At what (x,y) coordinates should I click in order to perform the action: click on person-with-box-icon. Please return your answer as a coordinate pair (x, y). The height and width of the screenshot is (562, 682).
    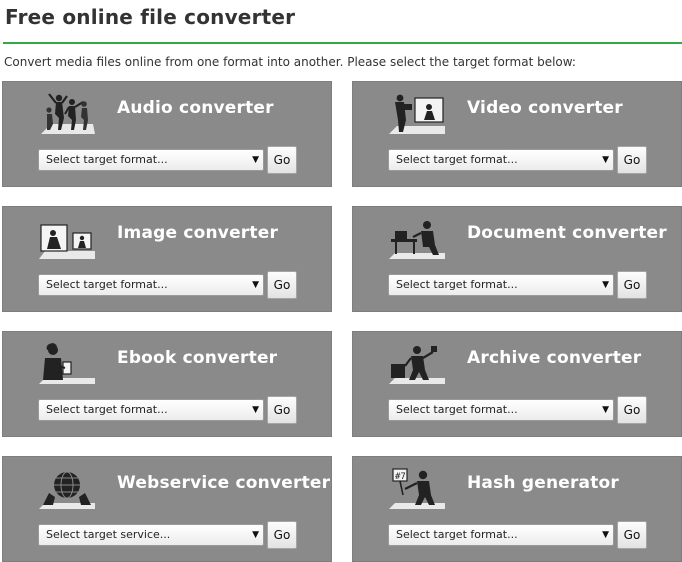
    Looking at the image, I should click on (417, 365).